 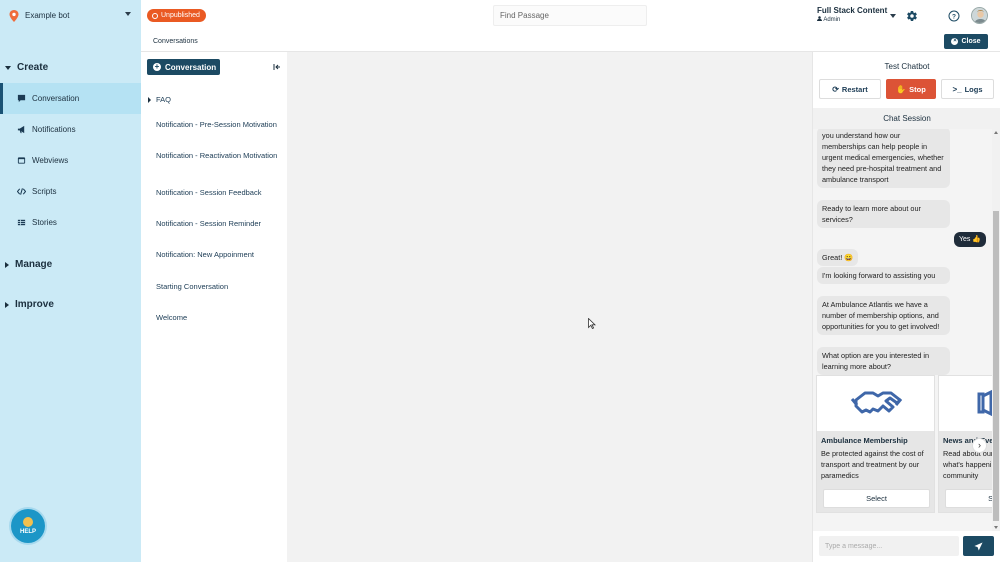 I want to click on stop-label: Stop, so click(x=917, y=89).